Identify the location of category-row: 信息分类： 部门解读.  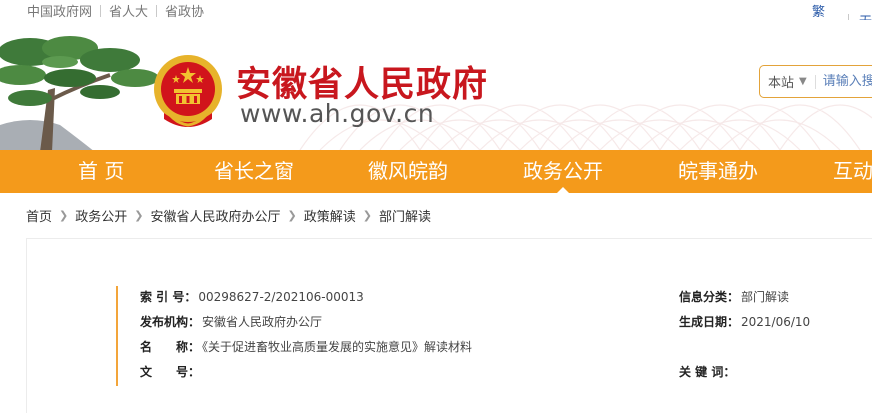
(734, 297).